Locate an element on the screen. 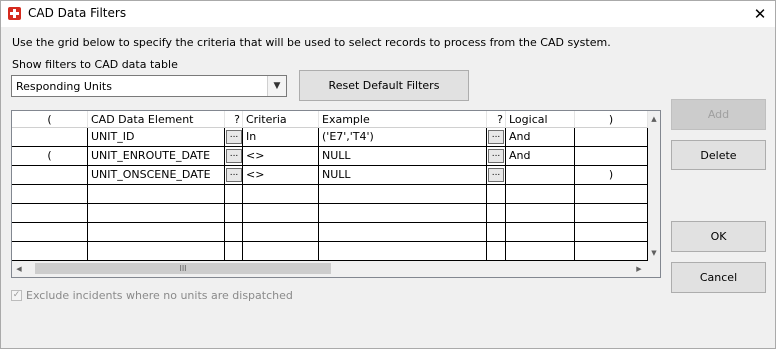 Image resolution: width=776 pixels, height=349 pixels. cell-cad-data-element: UNIT_ID is located at coordinates (156, 137).